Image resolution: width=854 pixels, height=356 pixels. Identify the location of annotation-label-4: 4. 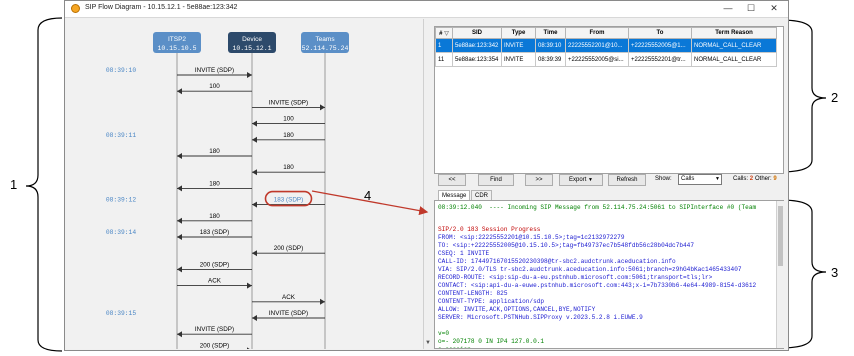
(368, 195).